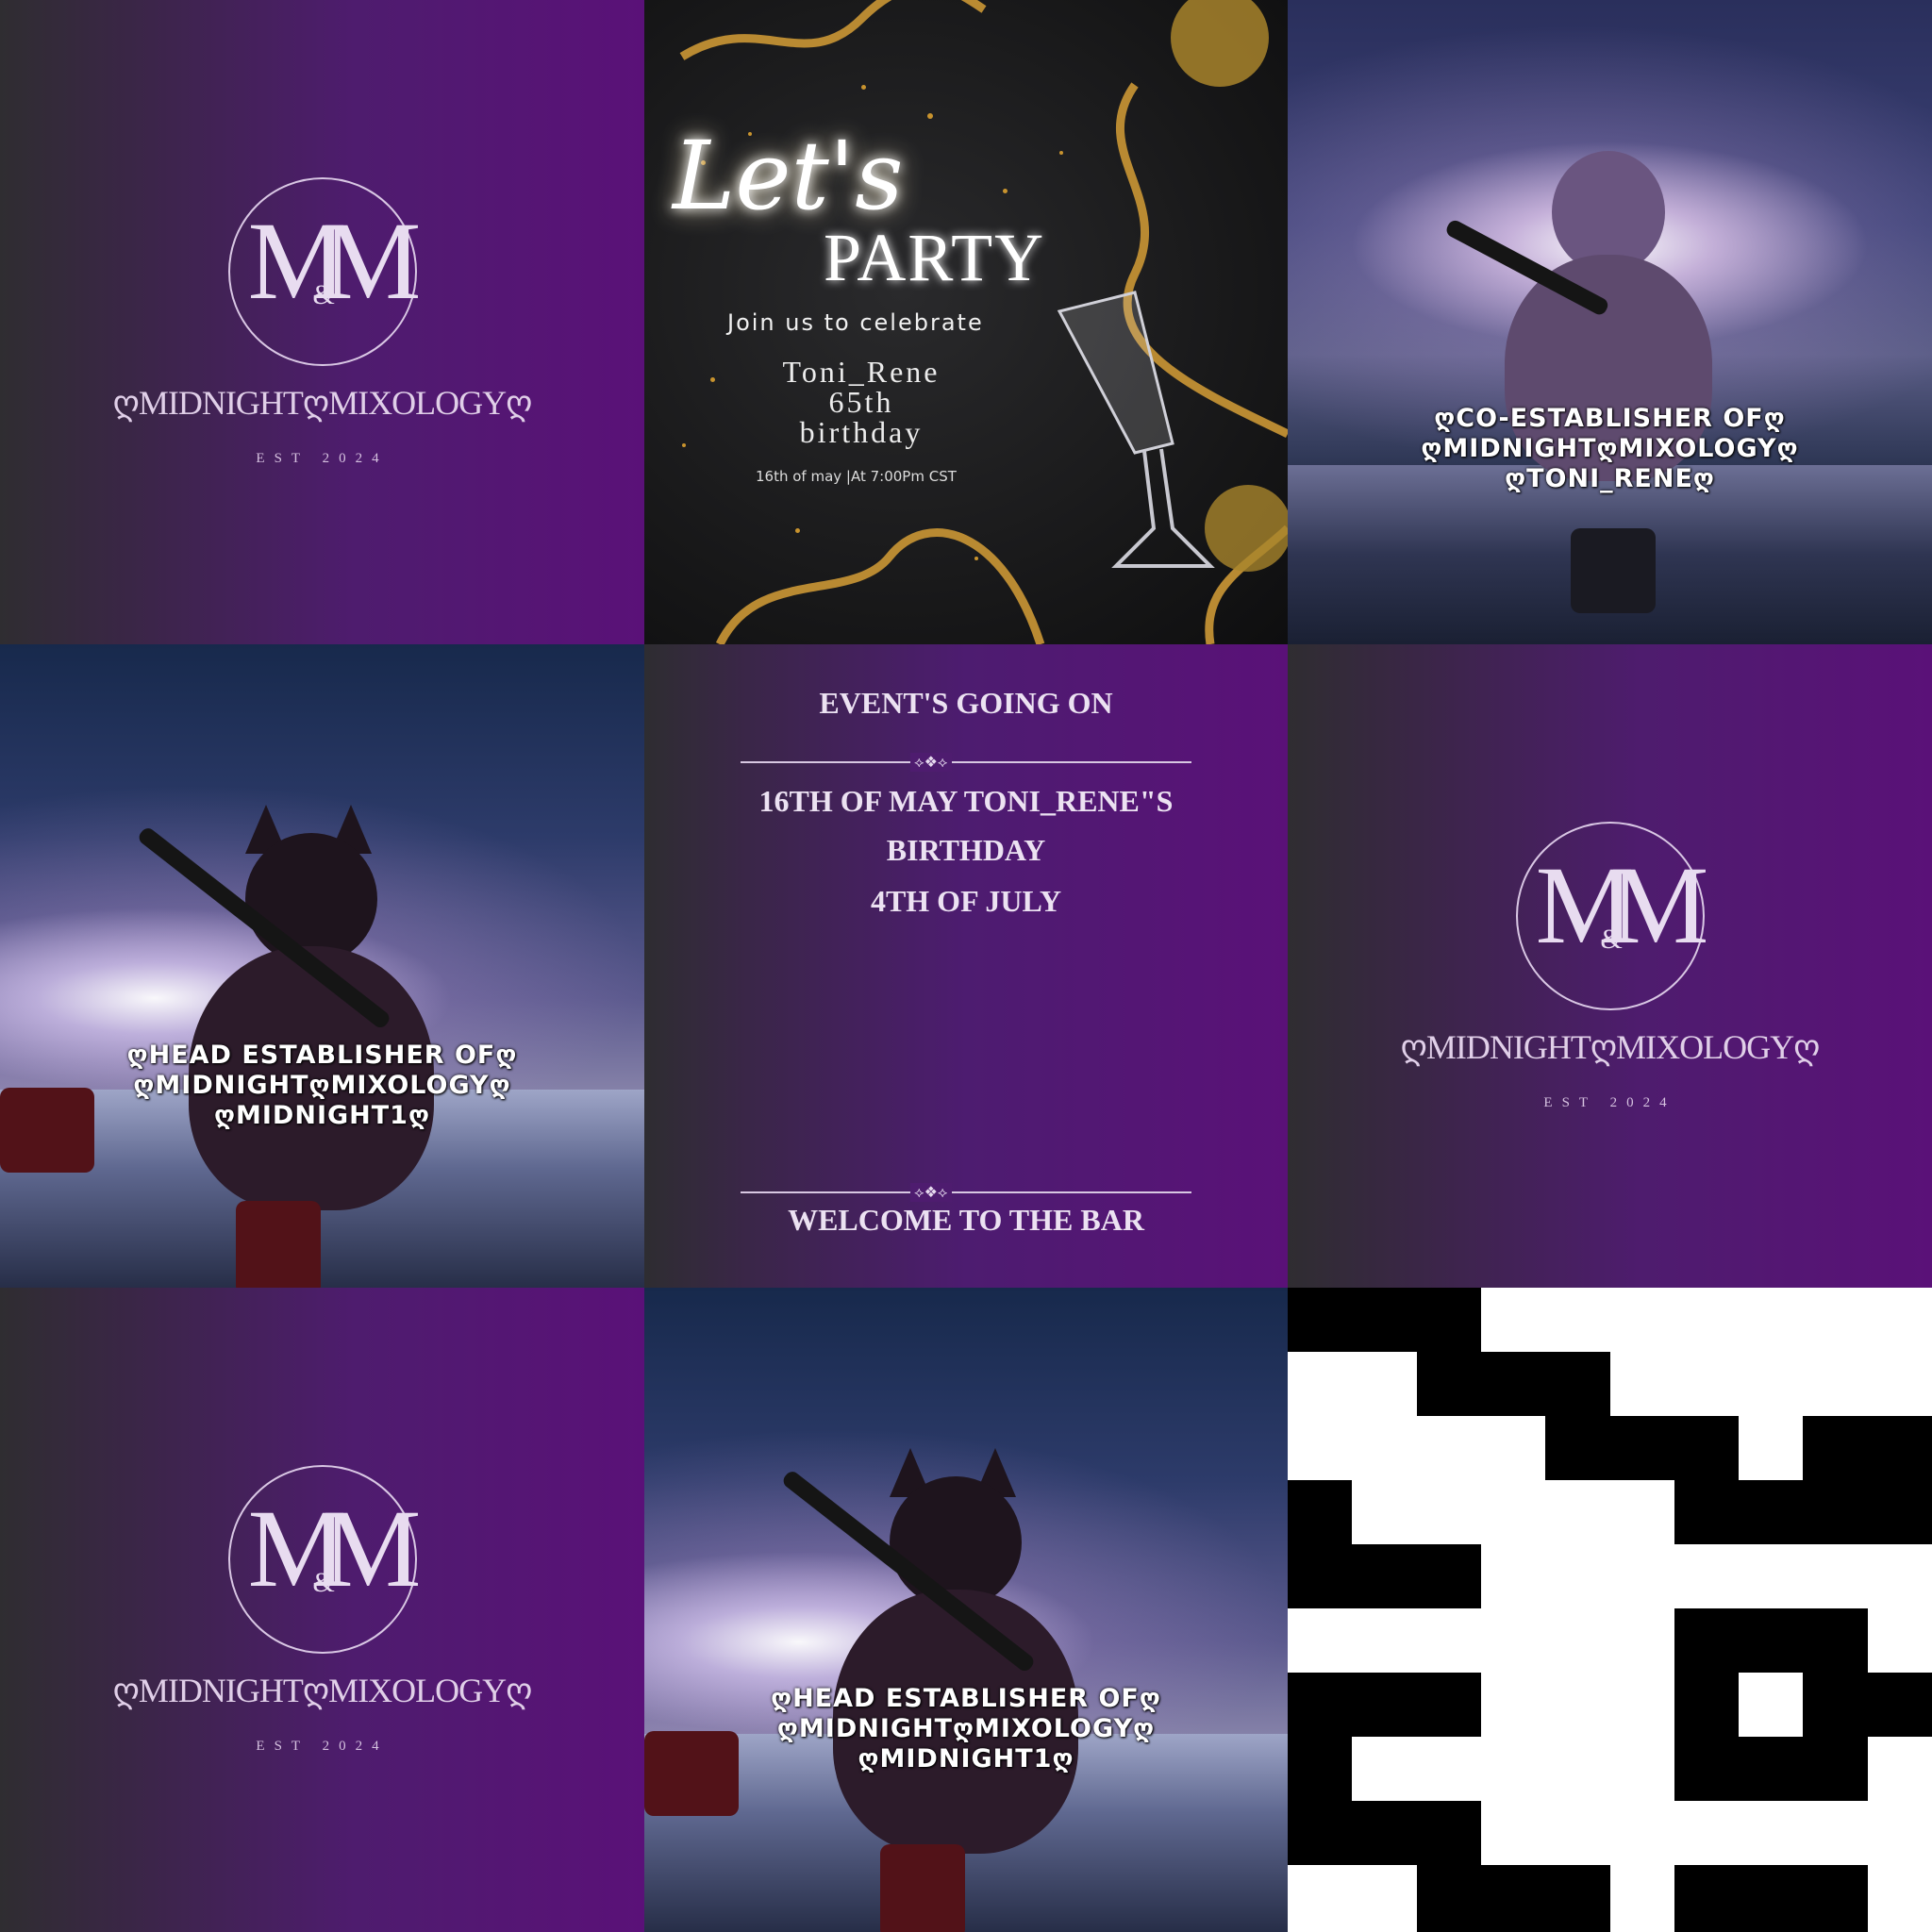  Describe the element at coordinates (1596, 387) in the screenshot. I see `avatar-figure` at that location.